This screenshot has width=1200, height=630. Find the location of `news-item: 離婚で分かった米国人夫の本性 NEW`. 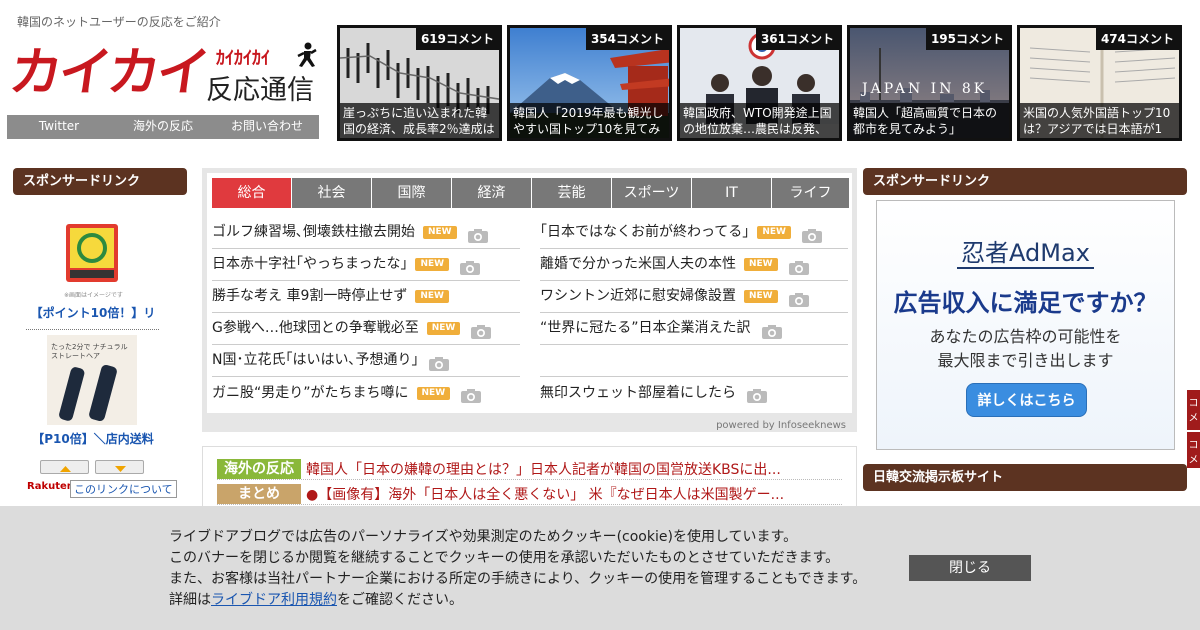

news-item: 離婚で分かった米国人夫の本性 NEW is located at coordinates (694, 265).